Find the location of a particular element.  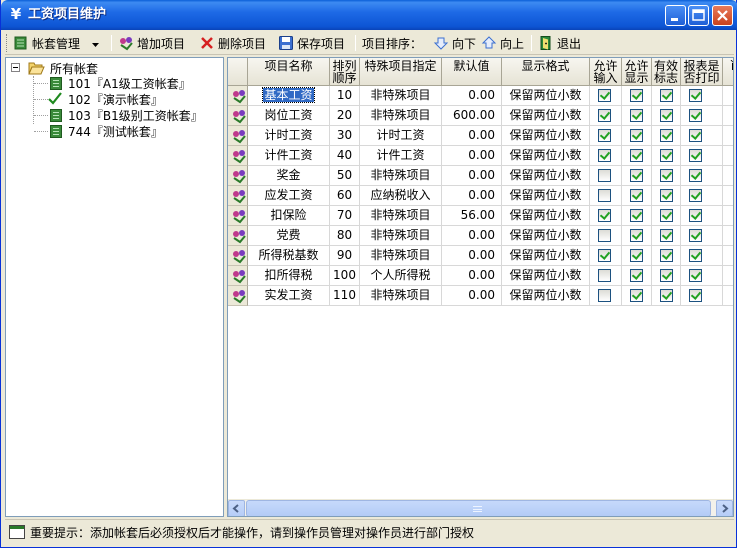

table-row: 应发工资 60 应纳税收入 0.00 保留两位小数 is located at coordinates (480, 196).